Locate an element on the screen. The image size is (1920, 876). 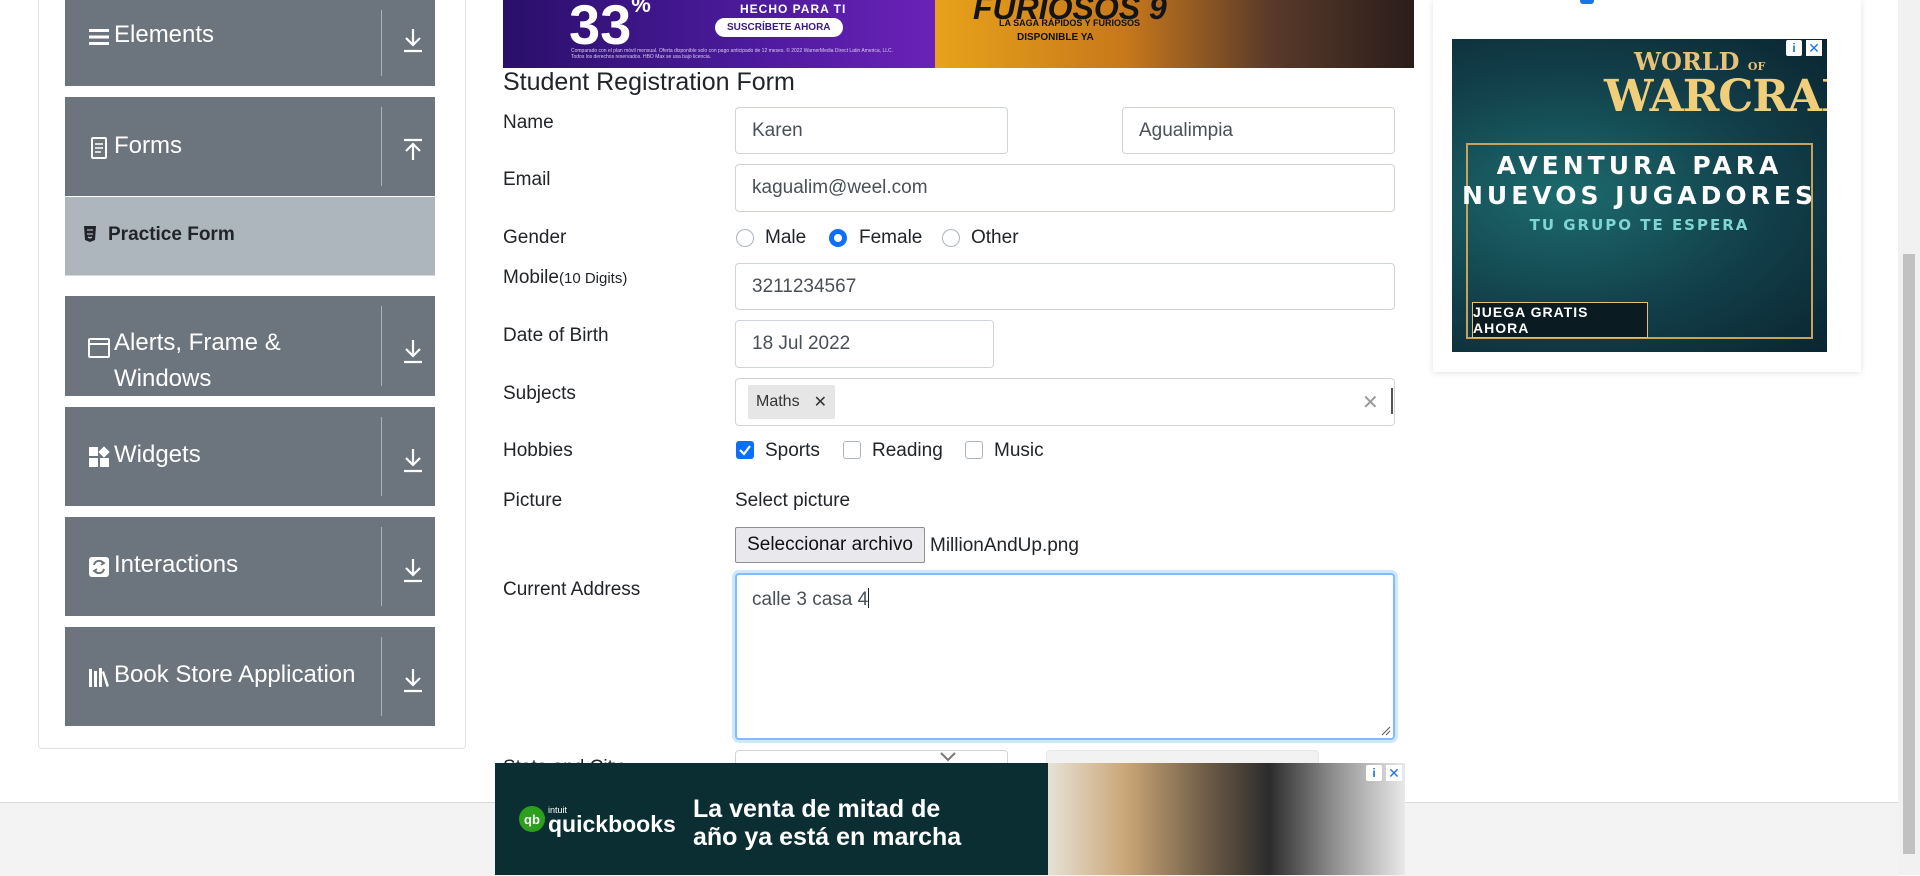
chevron-down-icon is located at coordinates (948, 757).